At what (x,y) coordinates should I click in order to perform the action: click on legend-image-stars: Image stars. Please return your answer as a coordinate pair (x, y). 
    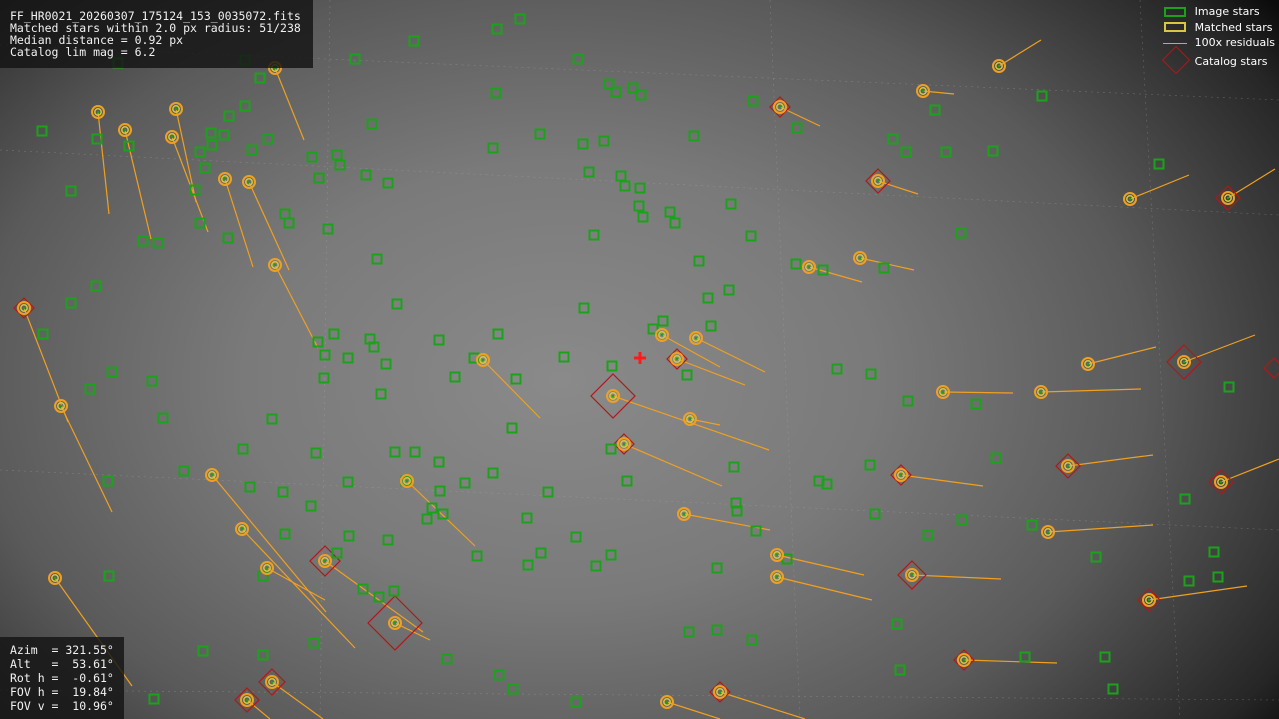
    Looking at the image, I should click on (1219, 12).